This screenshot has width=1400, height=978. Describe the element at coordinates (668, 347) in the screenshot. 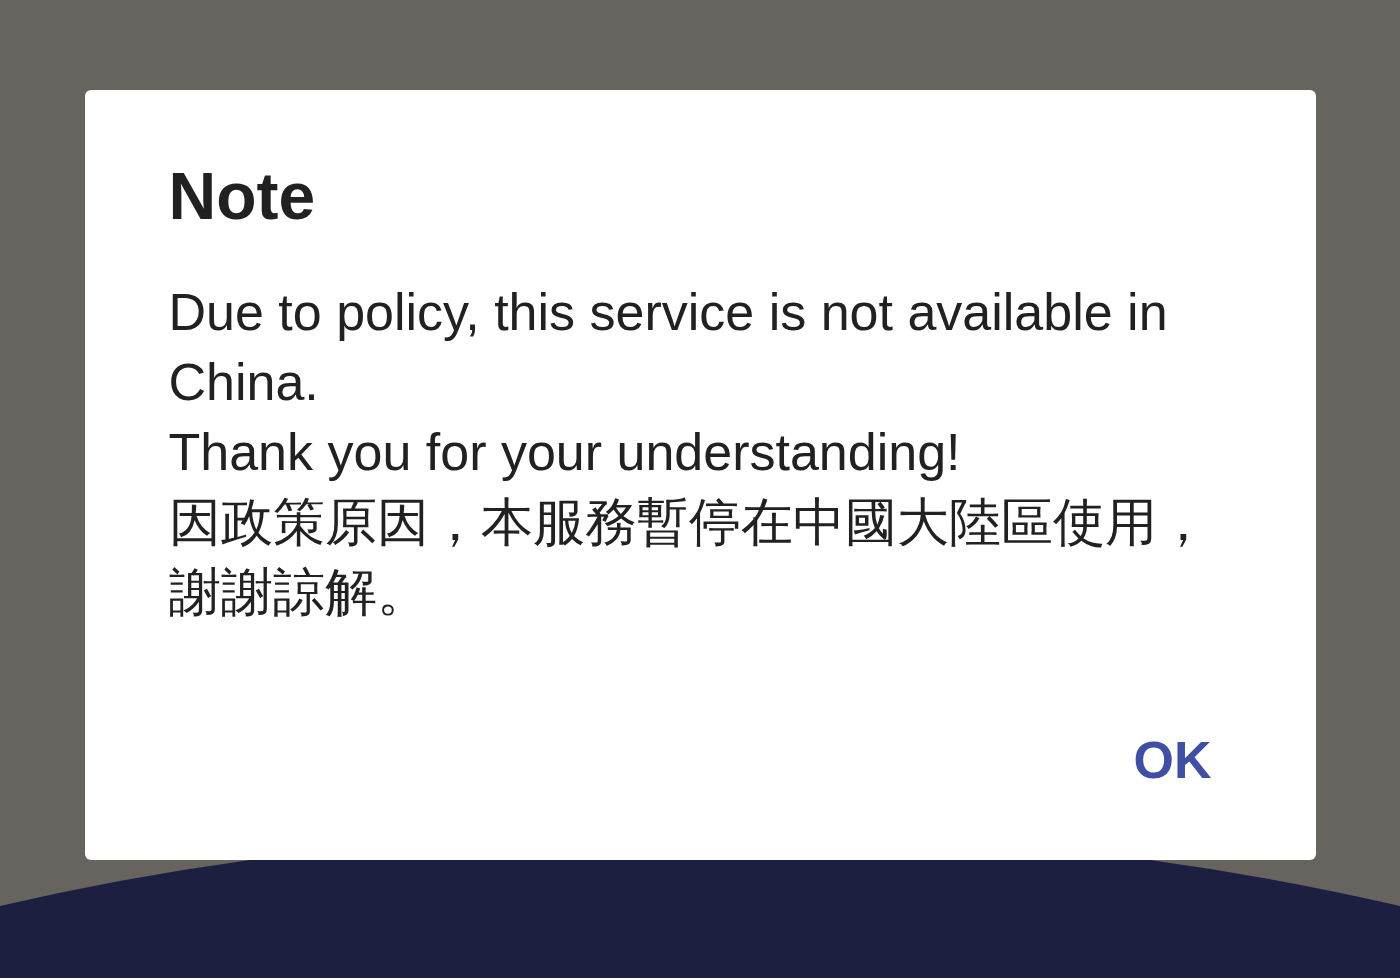

I see `message-text: Due to policy, this service is not available in China.` at that location.